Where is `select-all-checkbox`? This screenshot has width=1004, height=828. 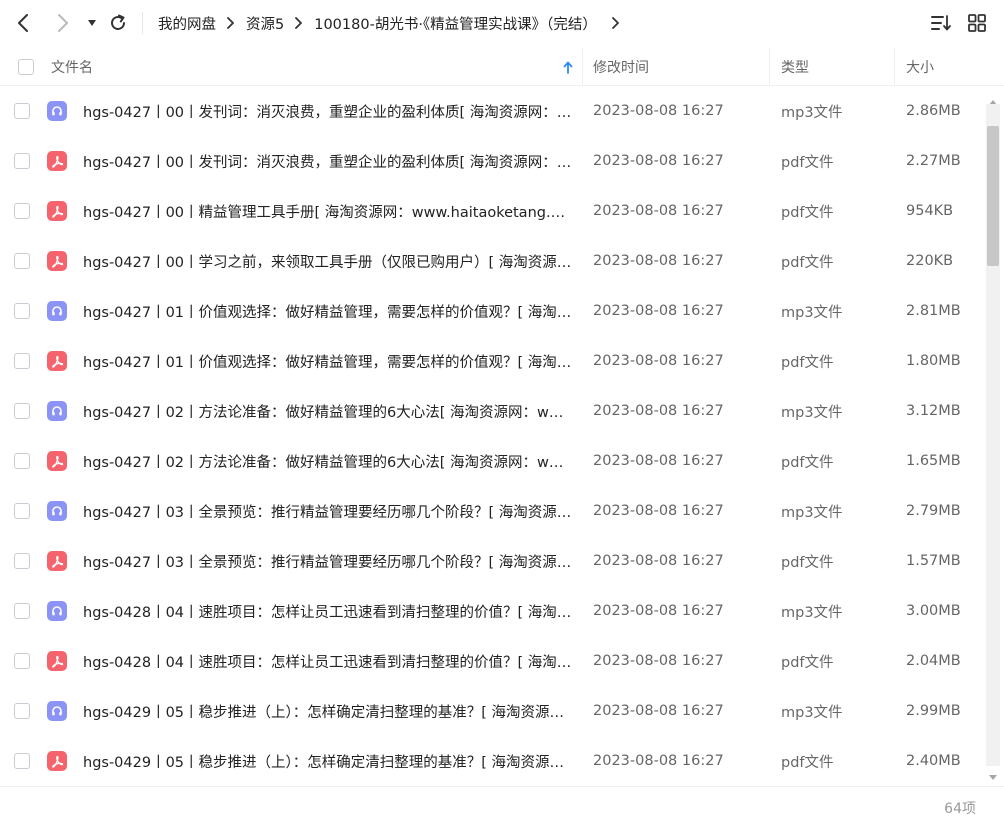
select-all-checkbox is located at coordinates (26, 67).